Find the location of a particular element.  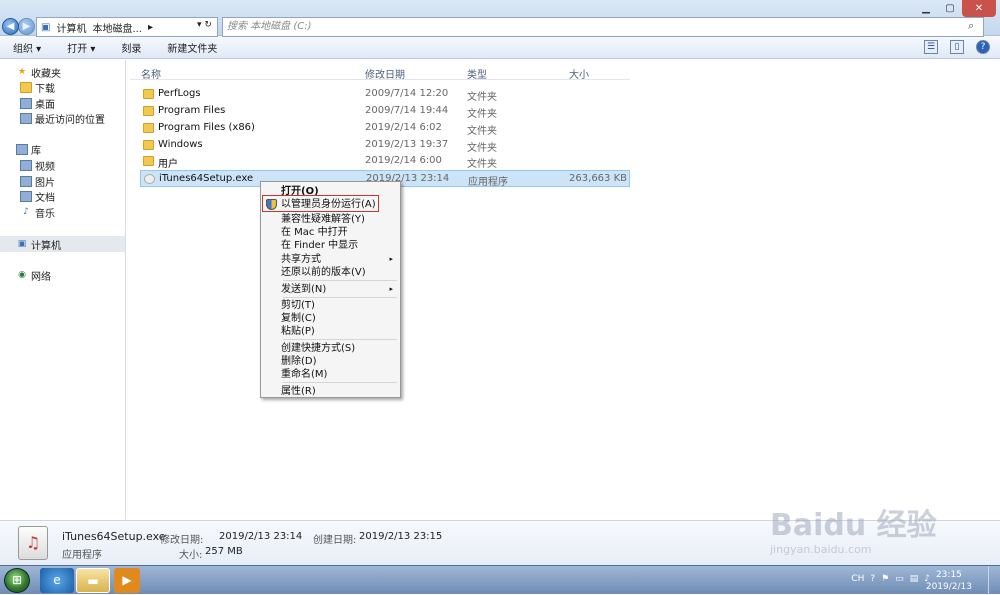

column-date: 修改日期 is located at coordinates (385, 73).